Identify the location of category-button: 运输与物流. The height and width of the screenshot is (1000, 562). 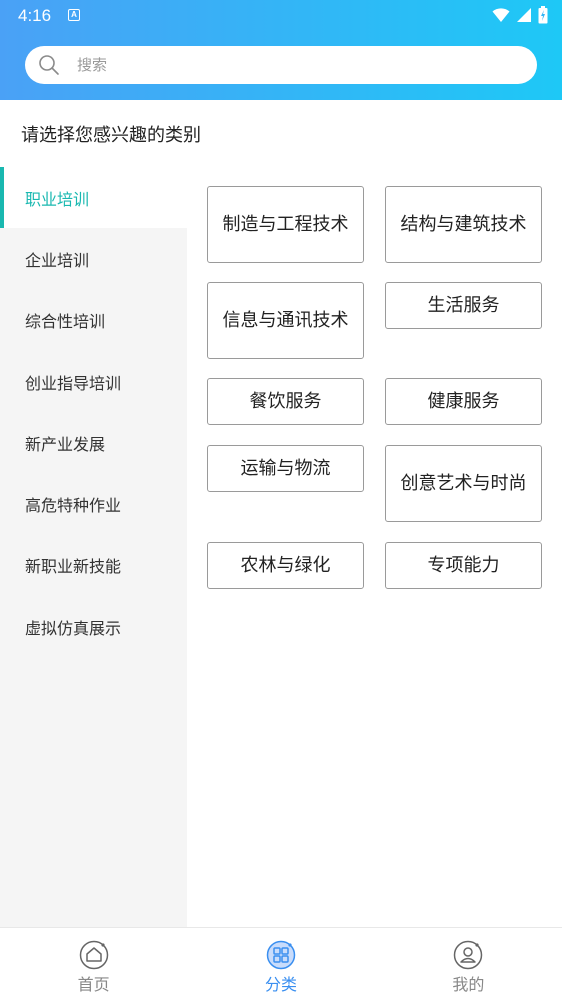
(285, 468).